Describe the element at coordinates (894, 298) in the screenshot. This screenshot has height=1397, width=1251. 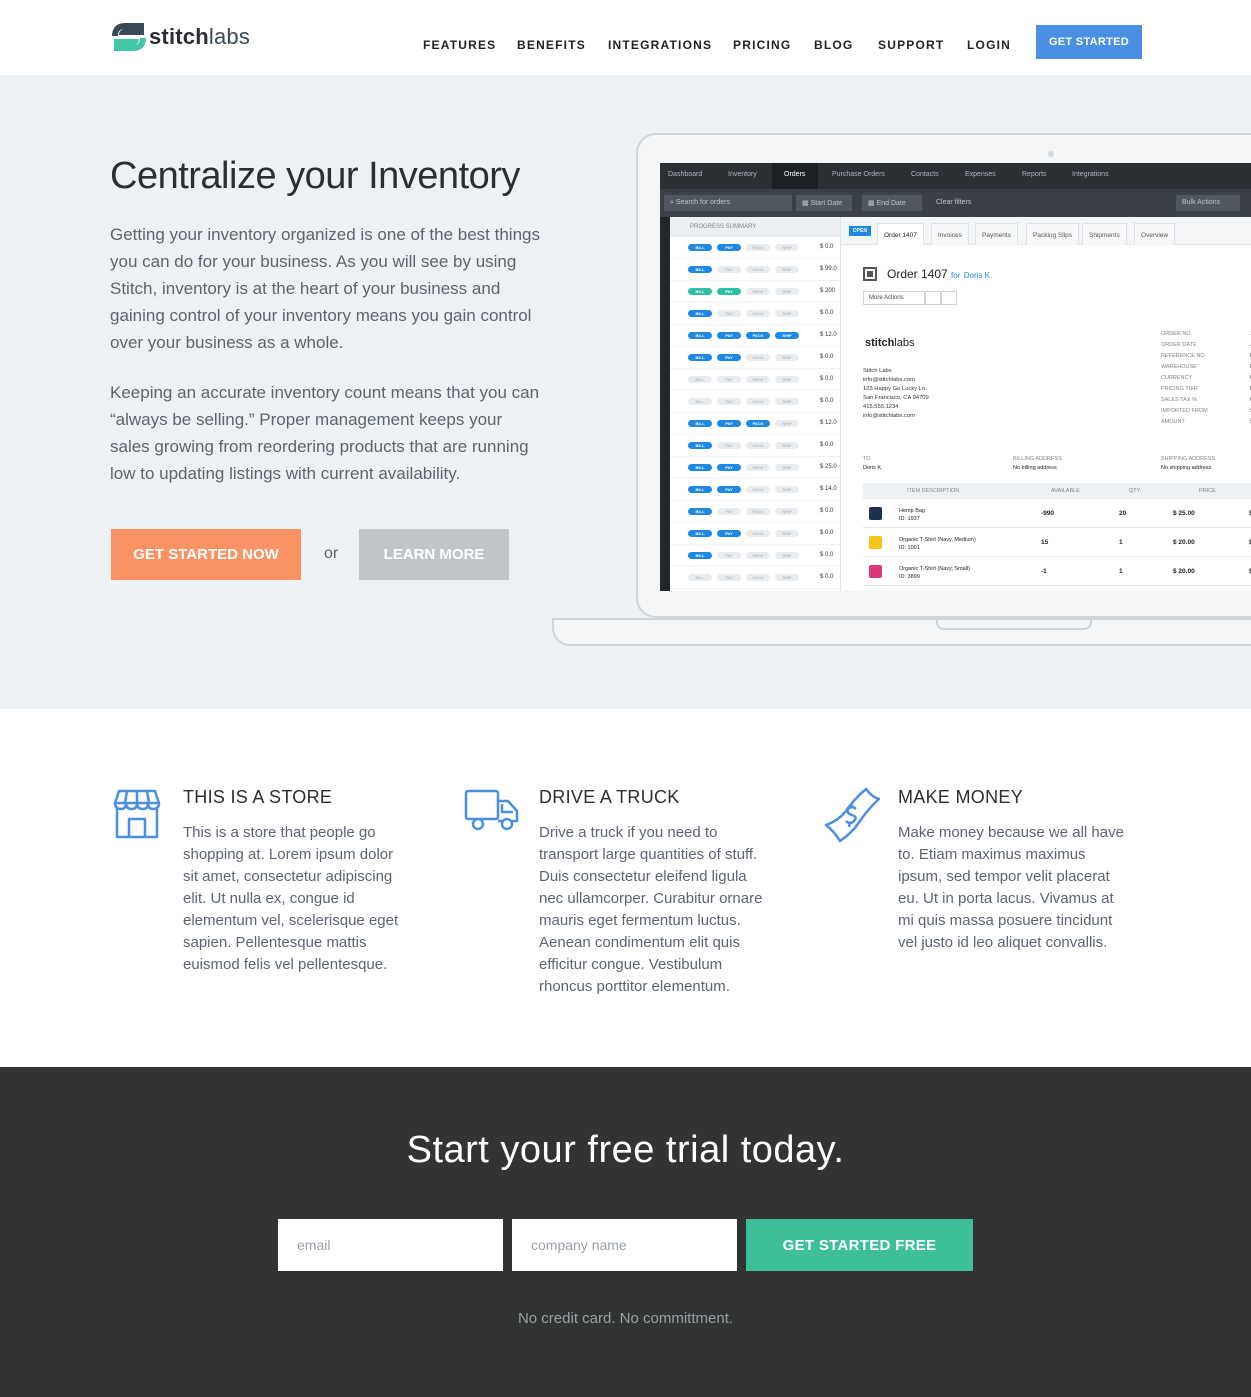
I see `more-actions-select: More Actions` at that location.